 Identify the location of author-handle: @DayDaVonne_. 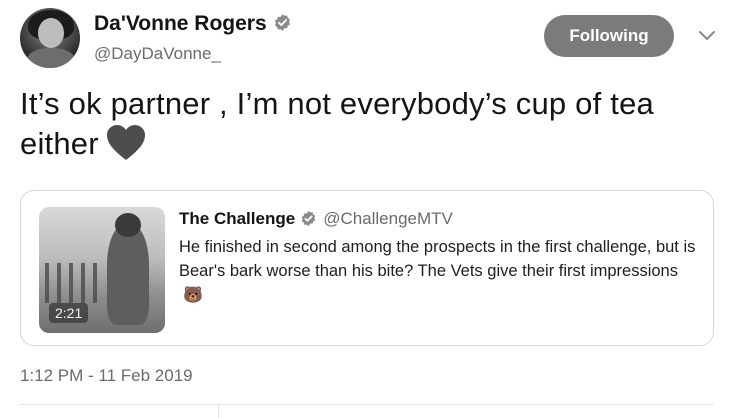
(157, 54).